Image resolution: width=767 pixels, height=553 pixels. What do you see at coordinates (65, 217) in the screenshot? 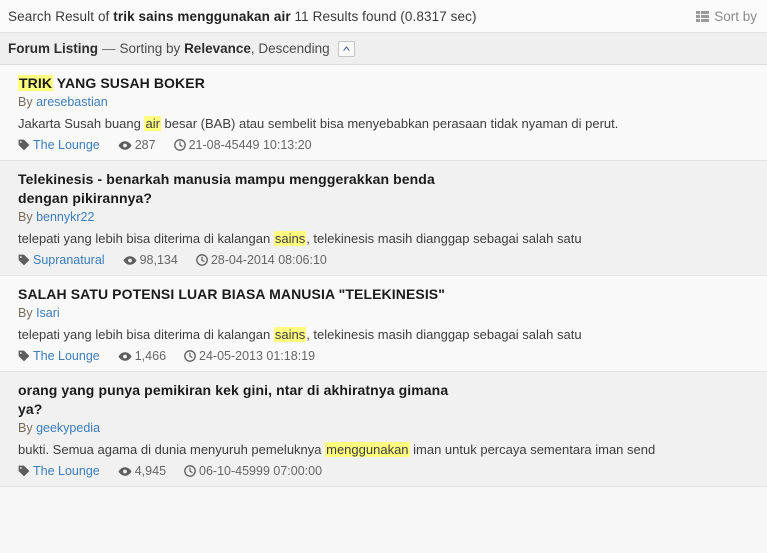
I see `result-author-link: bennykr22` at bounding box center [65, 217].